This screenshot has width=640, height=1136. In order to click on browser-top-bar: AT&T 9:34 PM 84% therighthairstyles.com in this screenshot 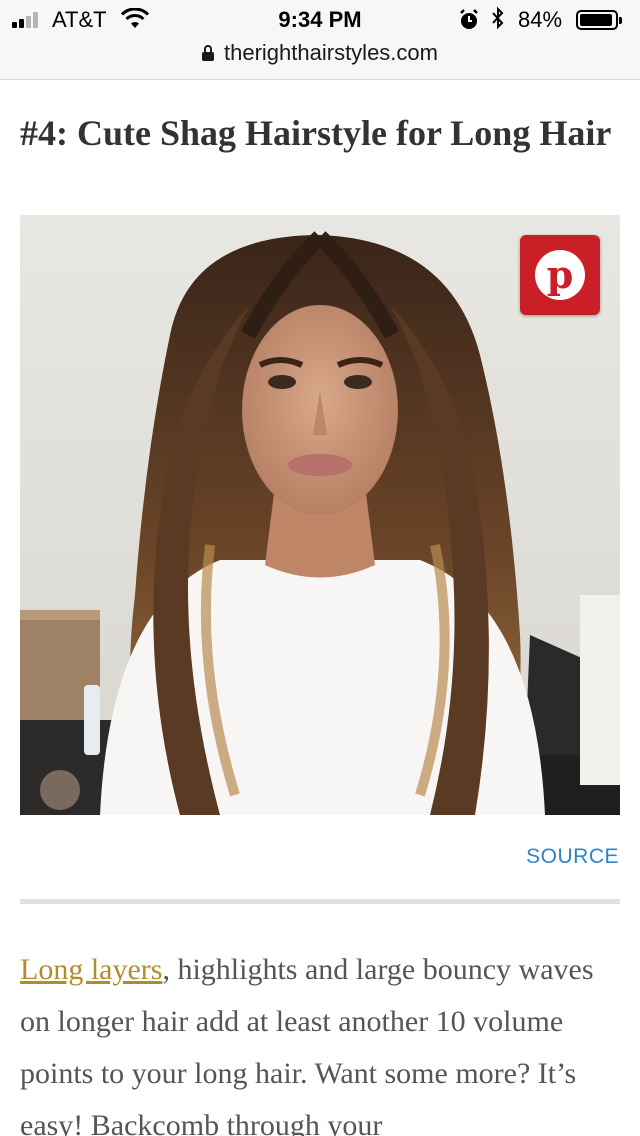, I will do `click(320, 40)`.